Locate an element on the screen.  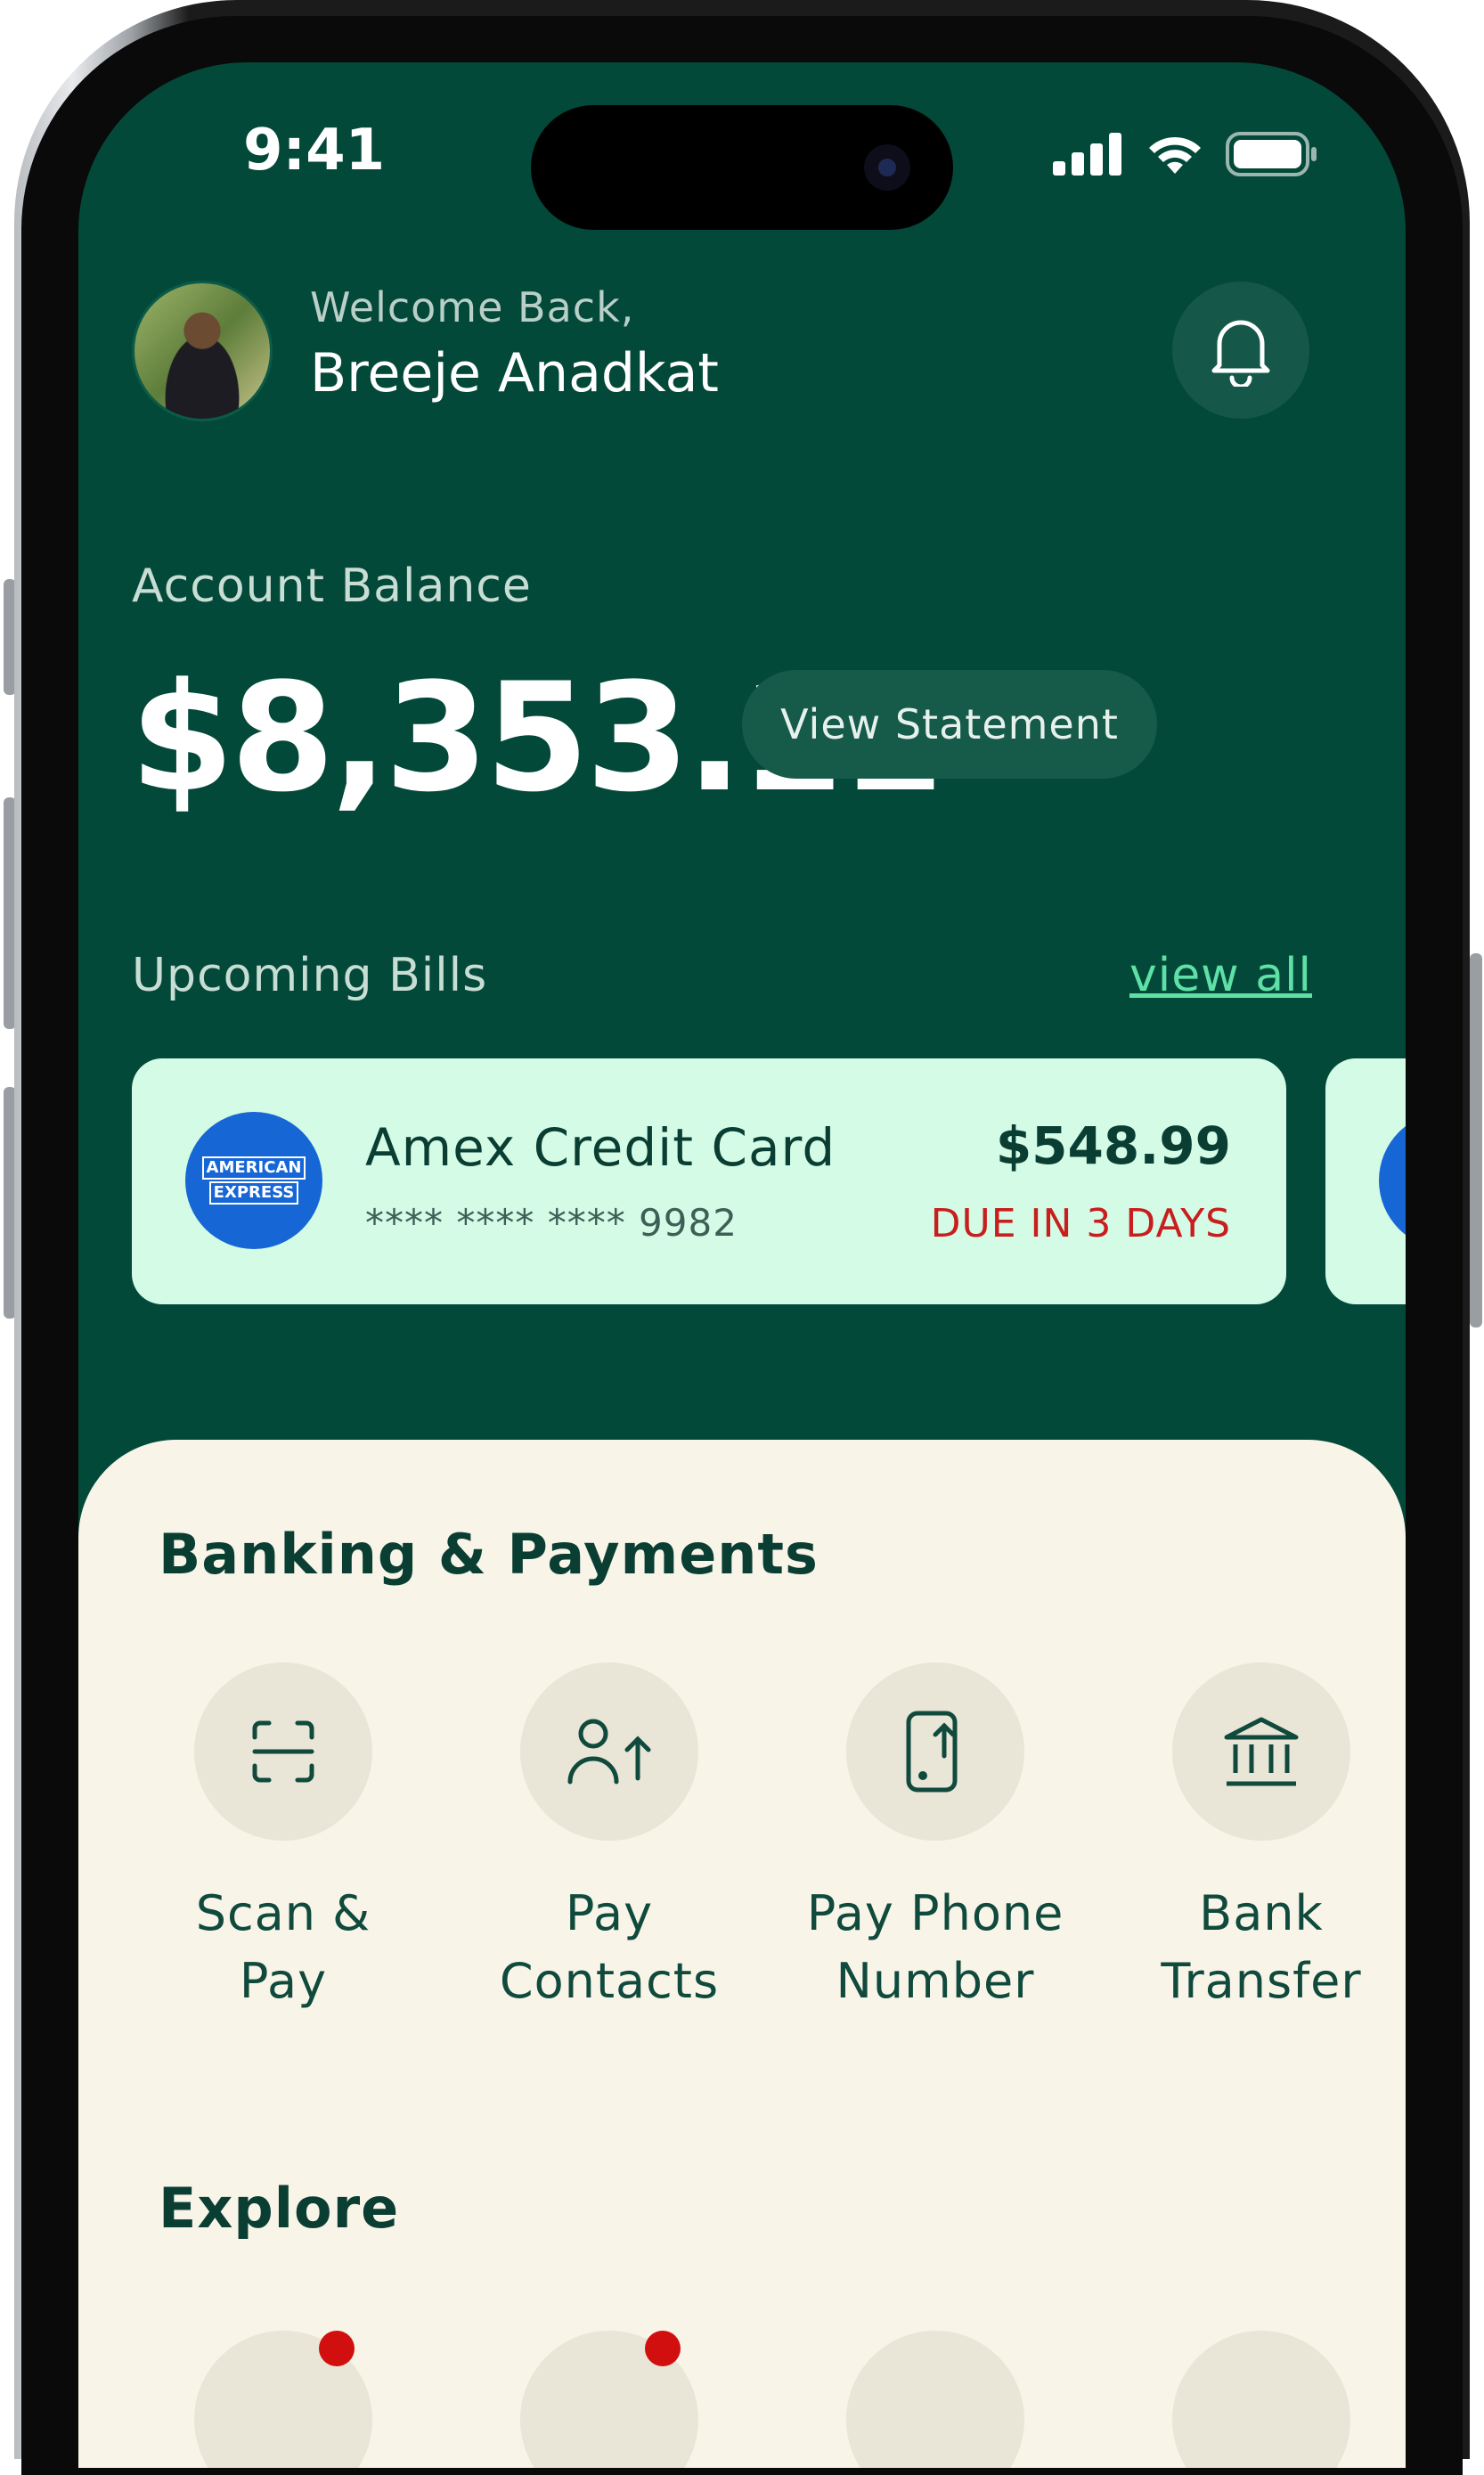
bill-amount: $548.99 is located at coordinates (1113, 1145).